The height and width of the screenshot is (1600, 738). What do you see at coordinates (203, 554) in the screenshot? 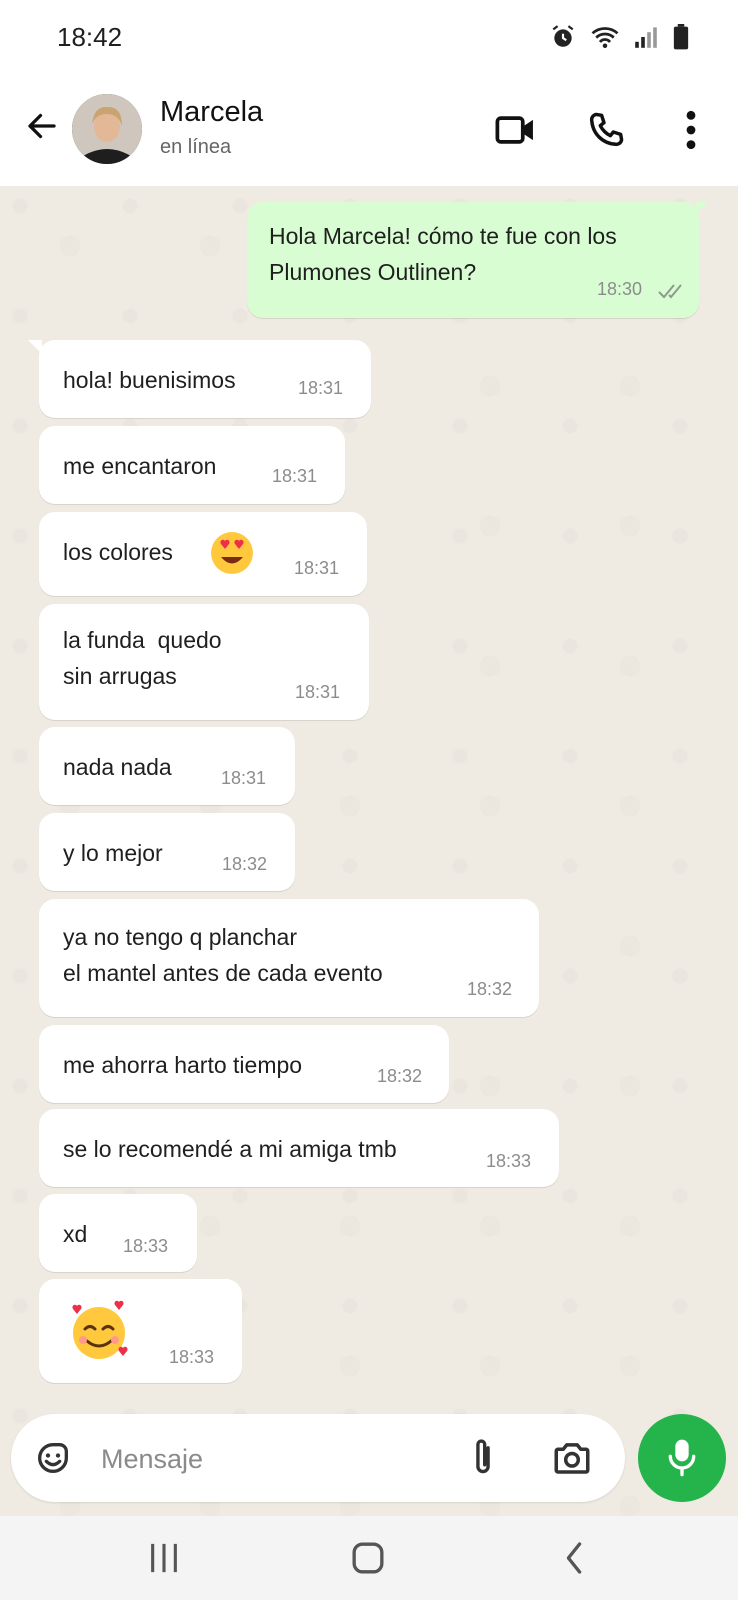
I see `message-bubble-incoming: los colores 18:31` at bounding box center [203, 554].